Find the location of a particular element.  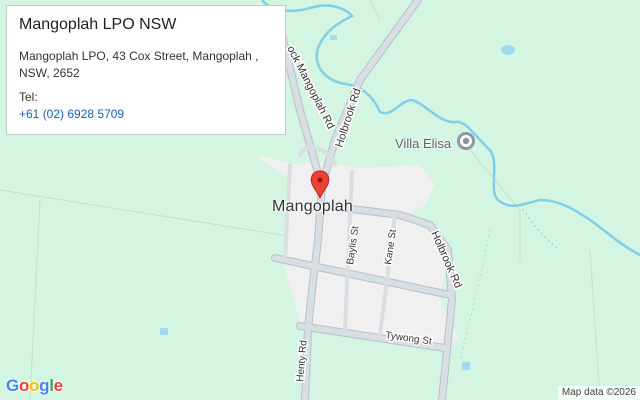

place-pin-icon is located at coordinates (466, 141).